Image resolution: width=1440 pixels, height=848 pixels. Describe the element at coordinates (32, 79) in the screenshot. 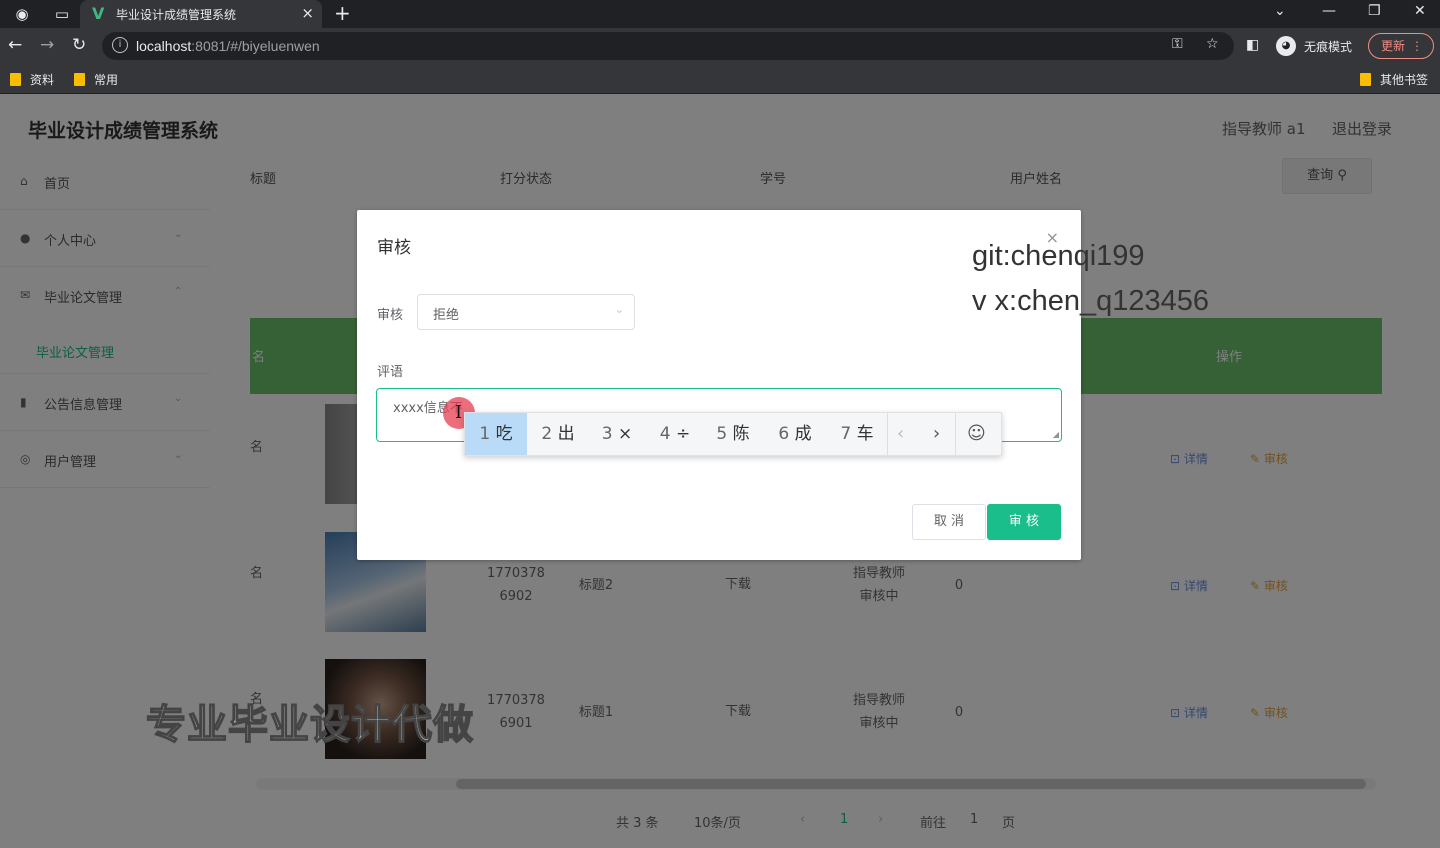

I see `bookmark-folder: 资料` at that location.